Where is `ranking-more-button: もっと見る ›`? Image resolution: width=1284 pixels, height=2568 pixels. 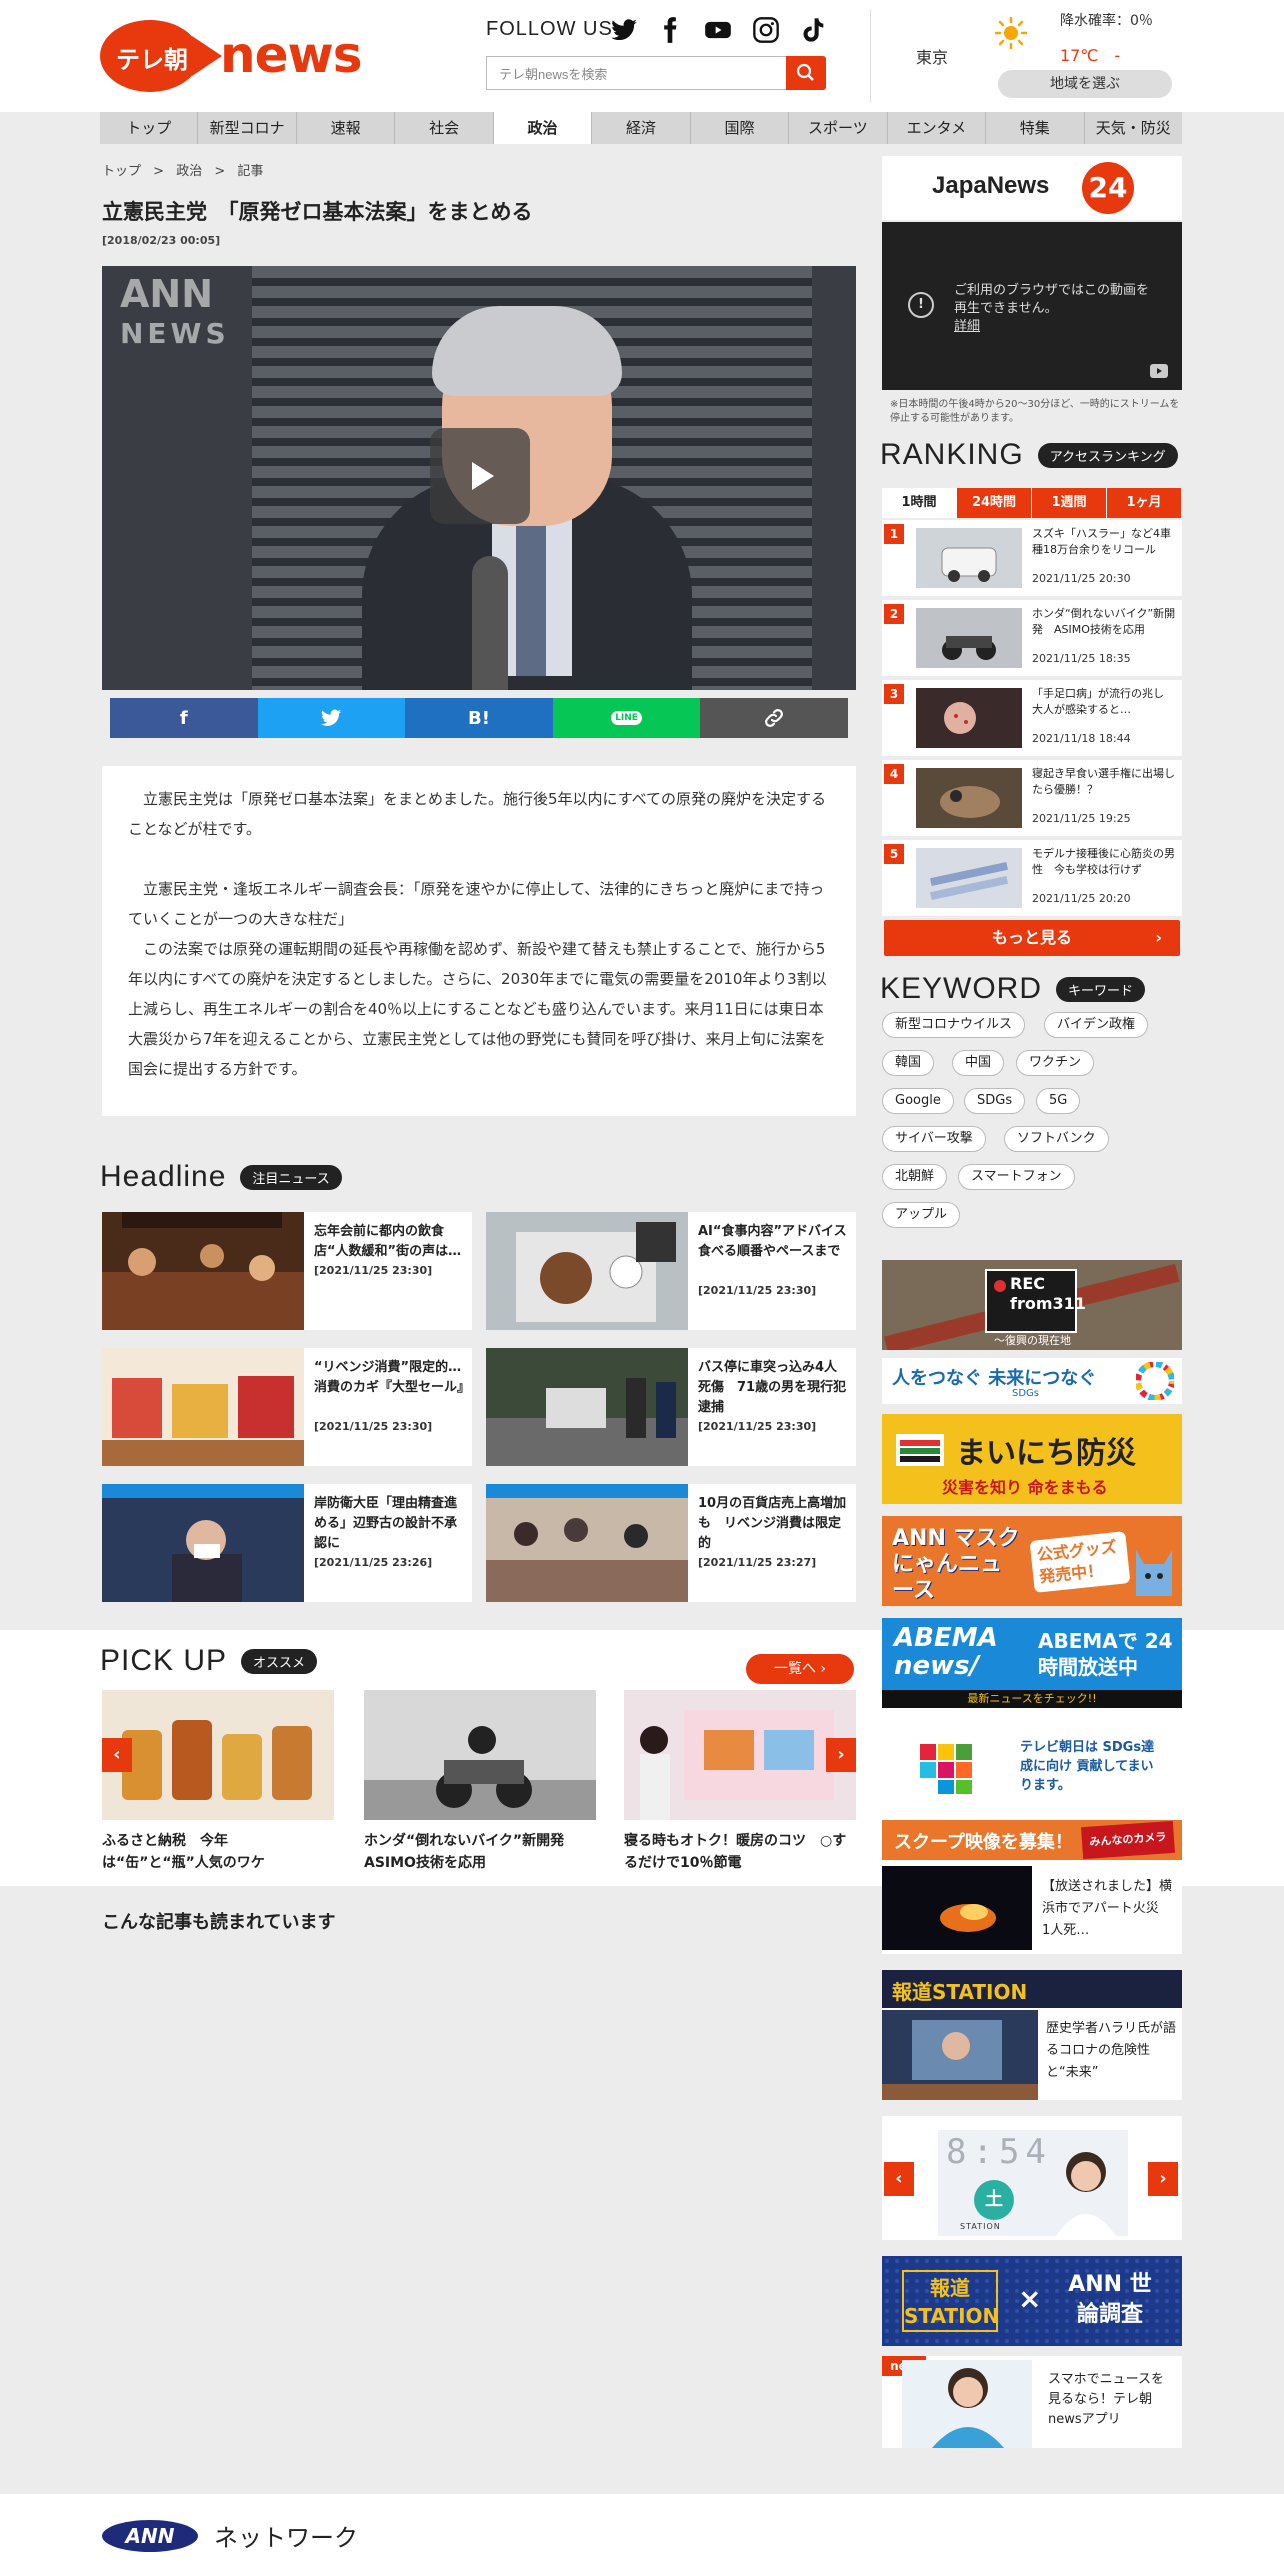
ranking-more-button: もっと見る › is located at coordinates (1032, 938).